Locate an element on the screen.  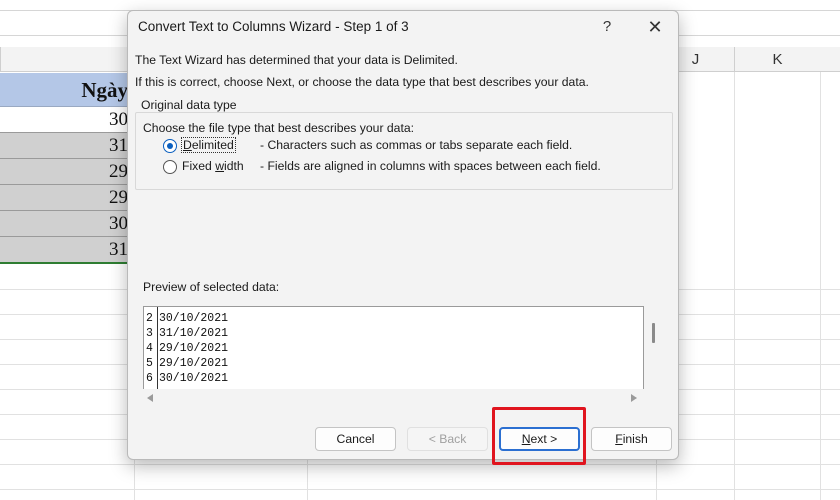
preview-horizontal-scrollbar is located at coordinates (393, 398).